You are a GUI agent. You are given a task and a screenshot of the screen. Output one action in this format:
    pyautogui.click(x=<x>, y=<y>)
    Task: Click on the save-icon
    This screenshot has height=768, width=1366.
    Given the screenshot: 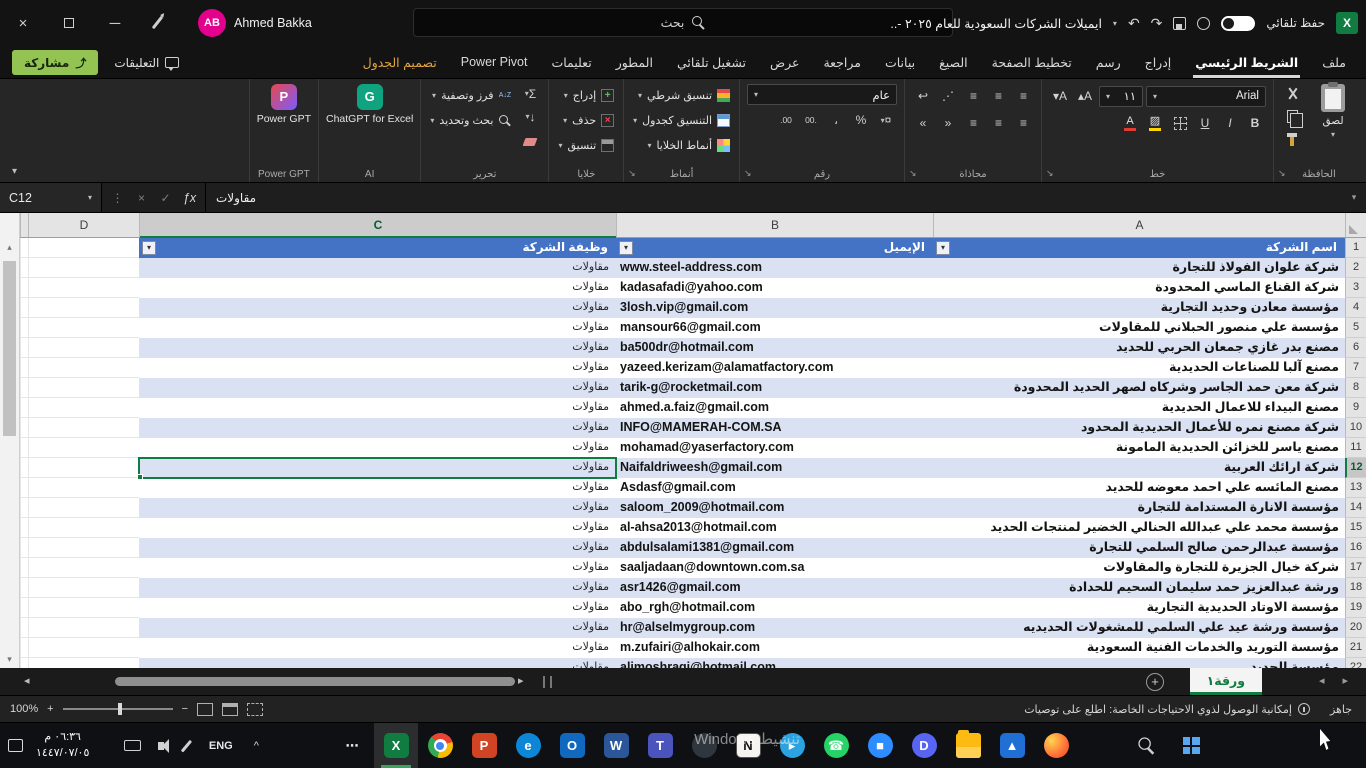 What is the action you would take?
    pyautogui.click(x=1180, y=23)
    